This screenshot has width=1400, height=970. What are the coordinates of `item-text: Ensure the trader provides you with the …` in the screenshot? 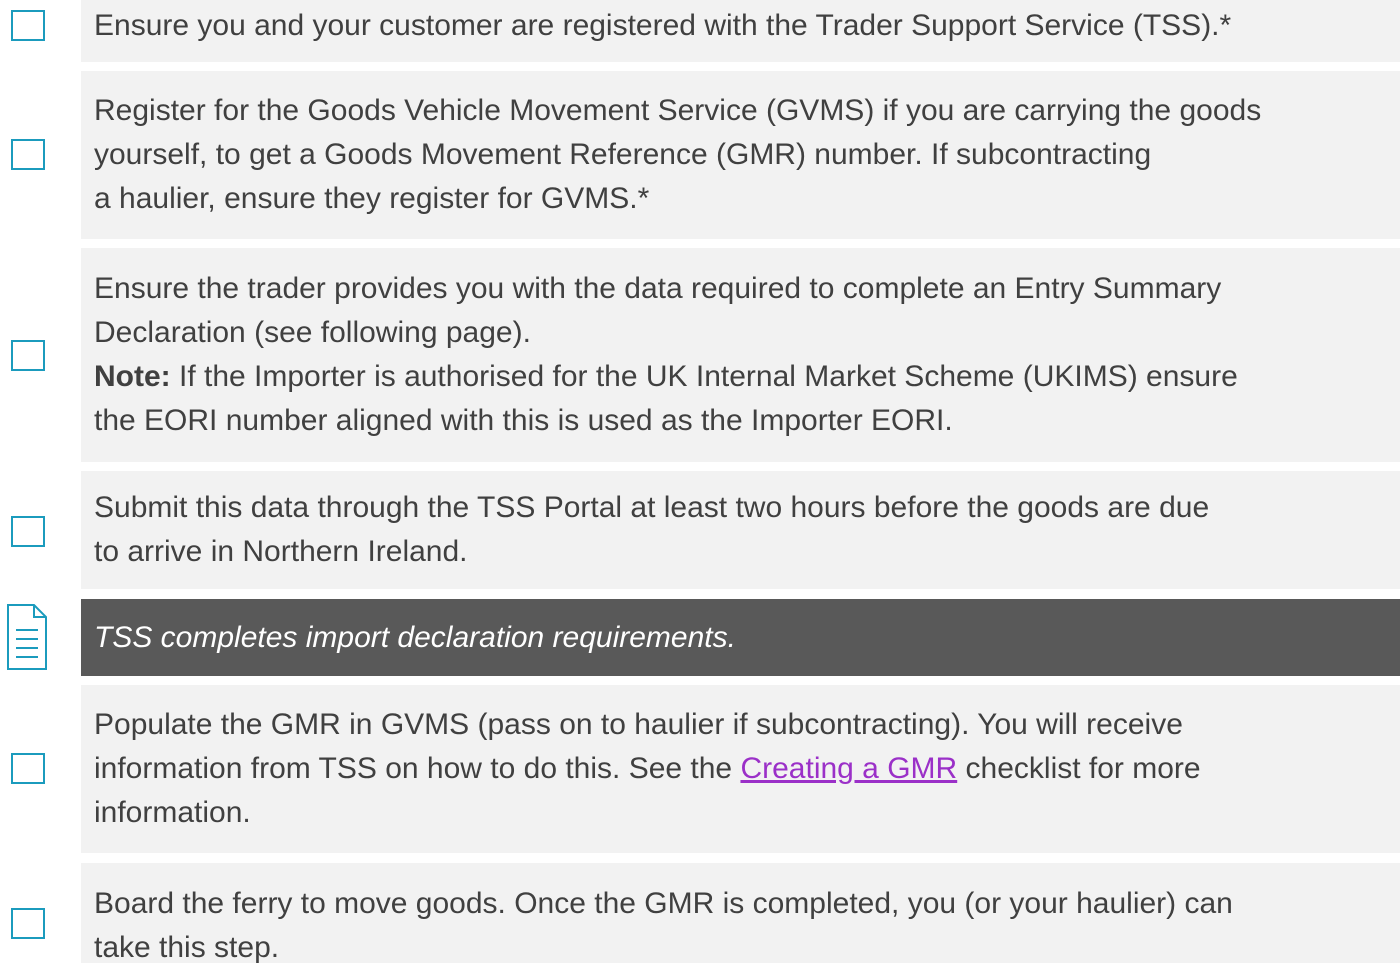 It's located at (658, 288).